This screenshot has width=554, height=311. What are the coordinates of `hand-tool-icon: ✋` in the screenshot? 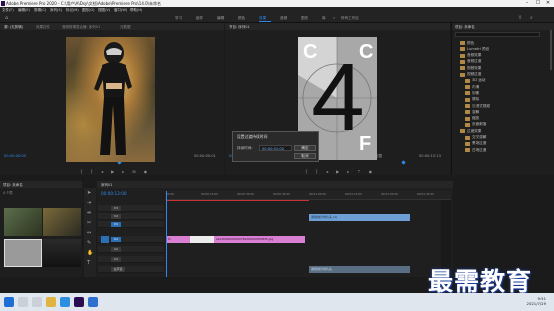 It's located at (90, 253).